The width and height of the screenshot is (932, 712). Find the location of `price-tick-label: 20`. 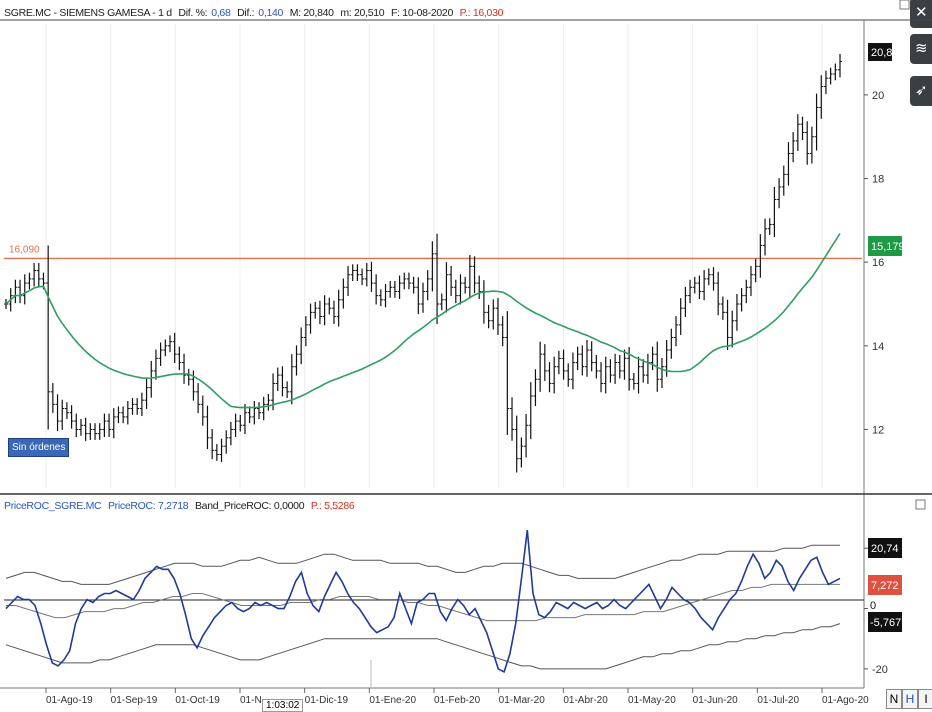

price-tick-label: 20 is located at coordinates (878, 96).